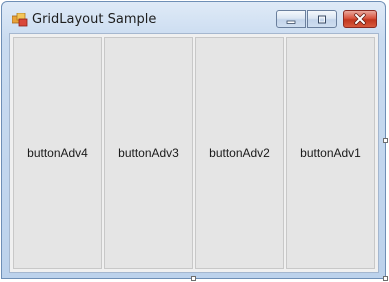 The width and height of the screenshot is (389, 282). What do you see at coordinates (193, 278) in the screenshot?
I see `resize-handle-bottom` at bounding box center [193, 278].